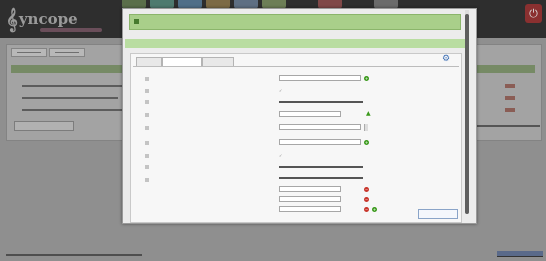  I want to click on clef-icon: 𝄞, so click(12, 19).